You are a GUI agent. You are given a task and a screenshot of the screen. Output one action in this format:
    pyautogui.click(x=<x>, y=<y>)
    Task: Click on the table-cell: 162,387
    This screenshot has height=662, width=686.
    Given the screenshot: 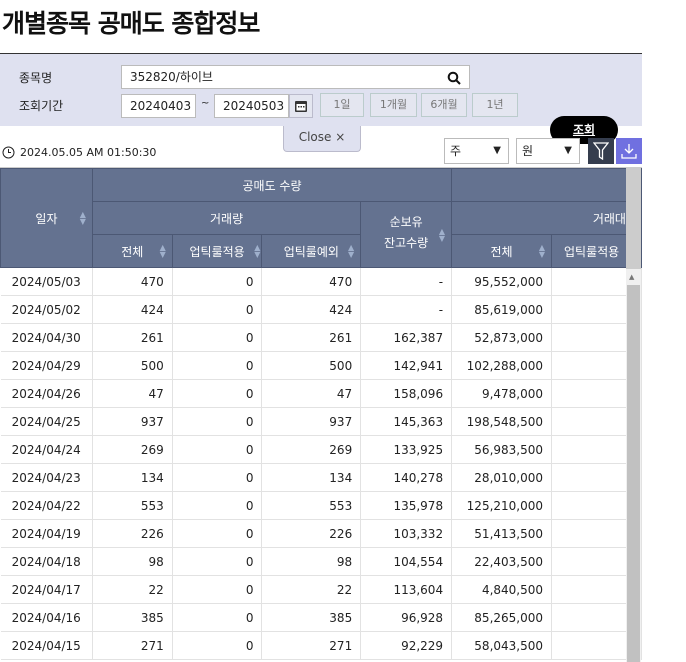 What is the action you would take?
    pyautogui.click(x=406, y=337)
    